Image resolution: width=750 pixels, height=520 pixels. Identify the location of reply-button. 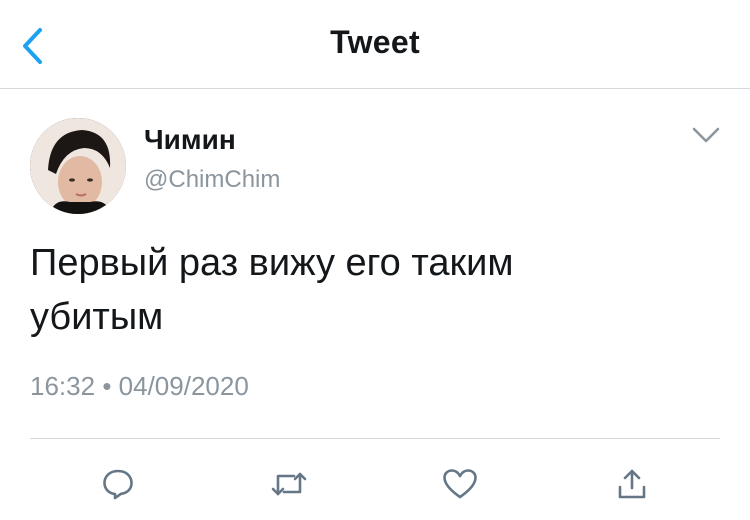
(118, 484).